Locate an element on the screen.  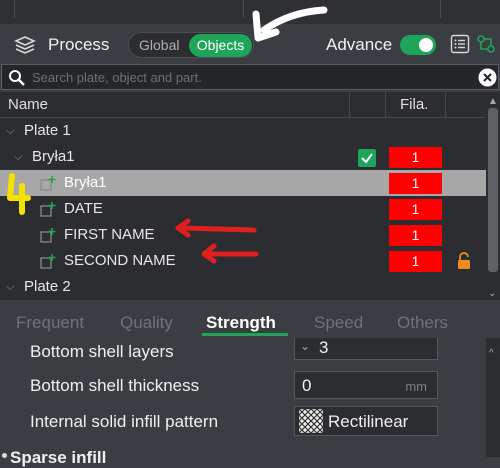
infill-pattern-value: Rectilinear is located at coordinates (368, 422).